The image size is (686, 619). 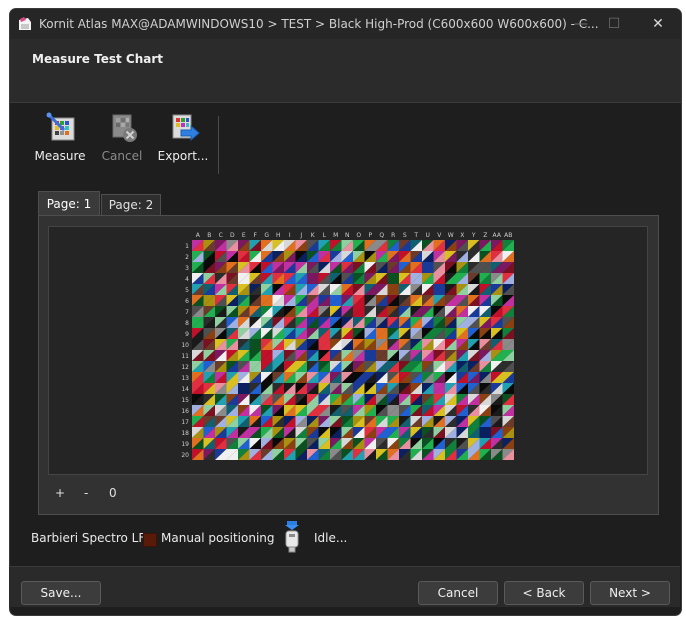 I want to click on row-label: 1, so click(x=187, y=246).